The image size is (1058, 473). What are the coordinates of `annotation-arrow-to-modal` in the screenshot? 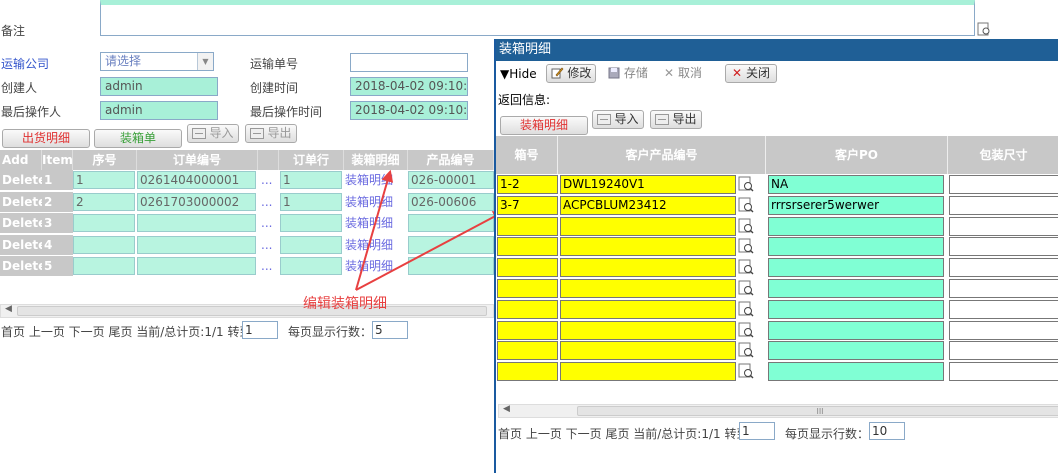 It's located at (430, 250).